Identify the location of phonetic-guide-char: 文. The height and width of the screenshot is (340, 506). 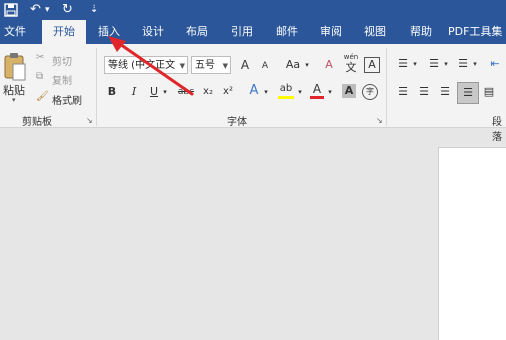
(351, 67).